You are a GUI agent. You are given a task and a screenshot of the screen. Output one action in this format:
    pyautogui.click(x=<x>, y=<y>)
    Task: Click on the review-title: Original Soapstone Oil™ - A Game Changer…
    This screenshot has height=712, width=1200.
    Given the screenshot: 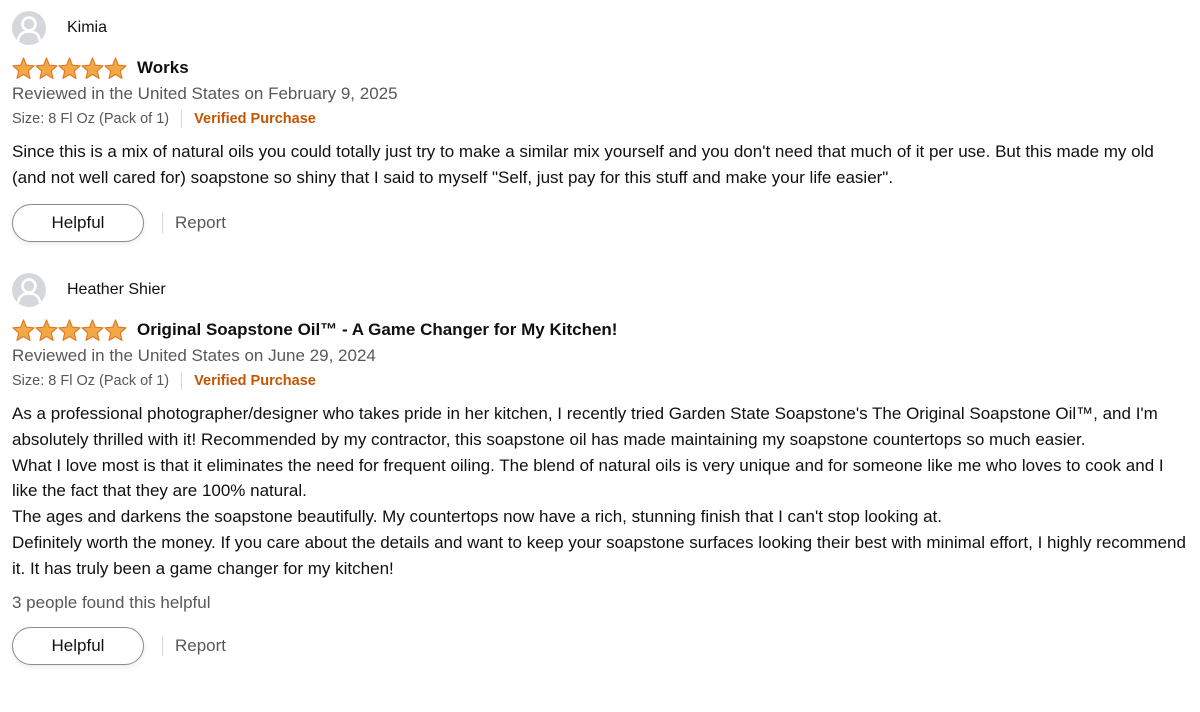 What is the action you would take?
    pyautogui.click(x=377, y=330)
    